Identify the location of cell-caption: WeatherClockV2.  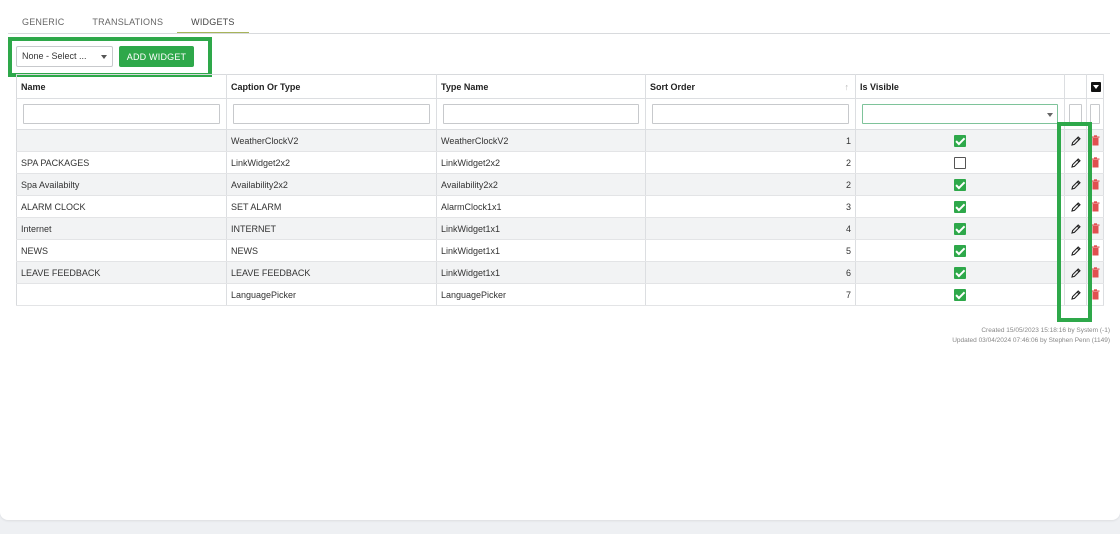
(331, 140).